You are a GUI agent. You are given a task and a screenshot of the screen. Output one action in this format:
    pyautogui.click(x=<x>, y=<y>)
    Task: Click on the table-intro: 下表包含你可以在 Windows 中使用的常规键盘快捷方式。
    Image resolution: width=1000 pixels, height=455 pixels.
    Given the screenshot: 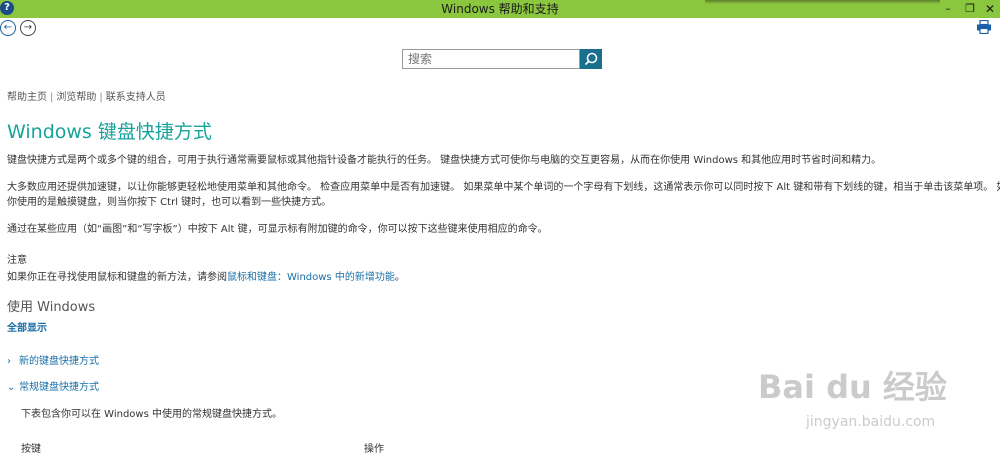 What is the action you would take?
    pyautogui.click(x=151, y=414)
    